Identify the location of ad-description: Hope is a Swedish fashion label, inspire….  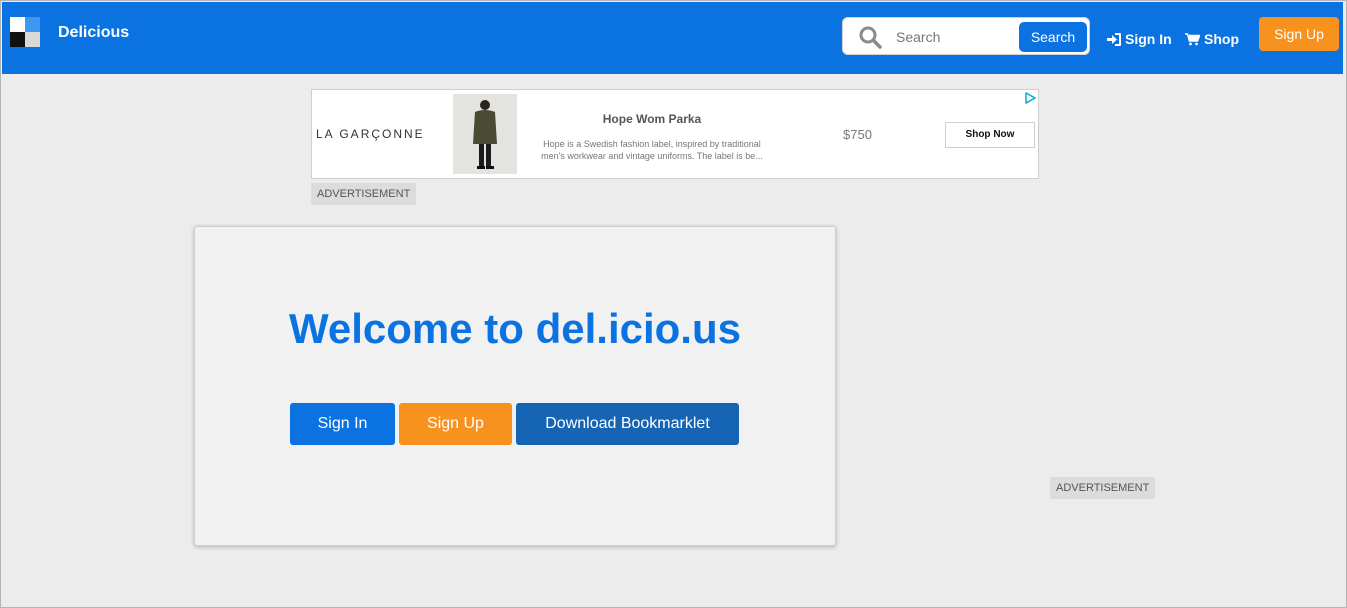
(652, 150).